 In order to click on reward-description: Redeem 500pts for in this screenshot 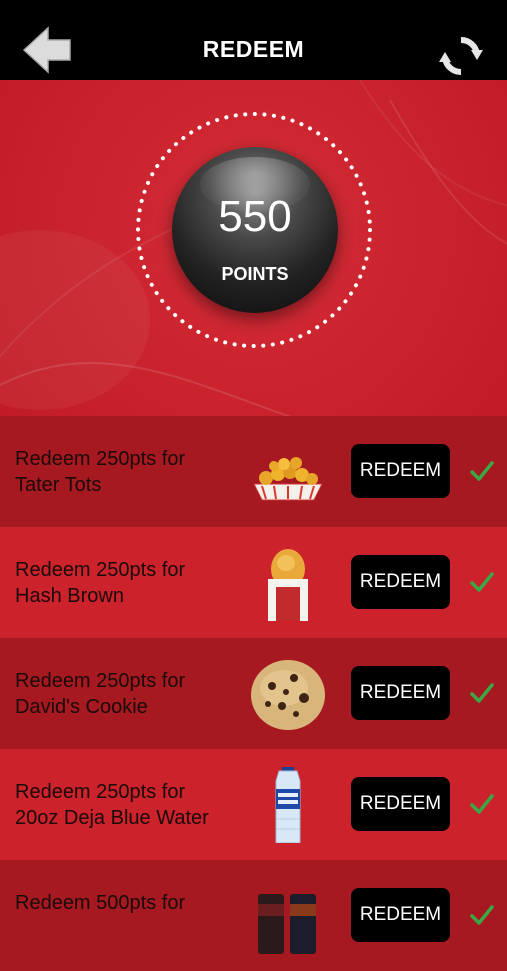, I will do `click(127, 903)`.